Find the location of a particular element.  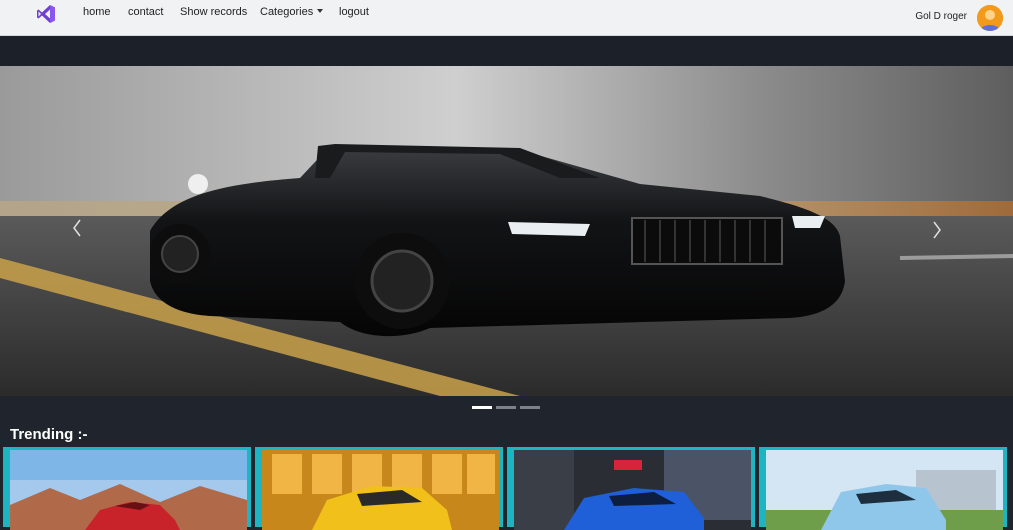

nav-dropdown-categories: Categories is located at coordinates (292, 12).